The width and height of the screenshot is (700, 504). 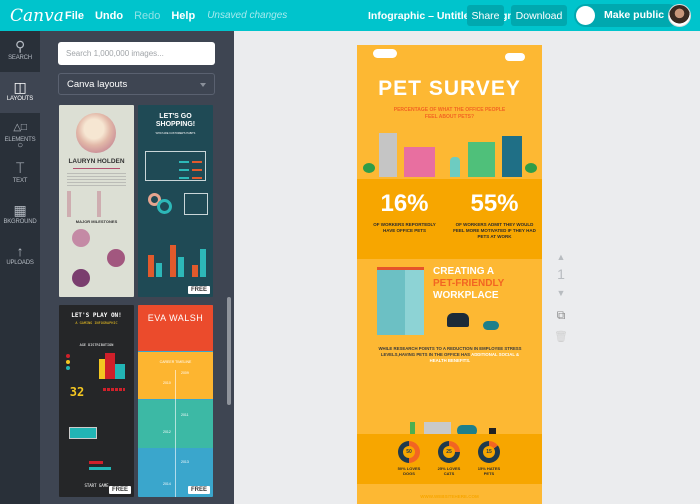 I want to click on nav-background: ▦ BKGROUND, so click(x=20, y=215).